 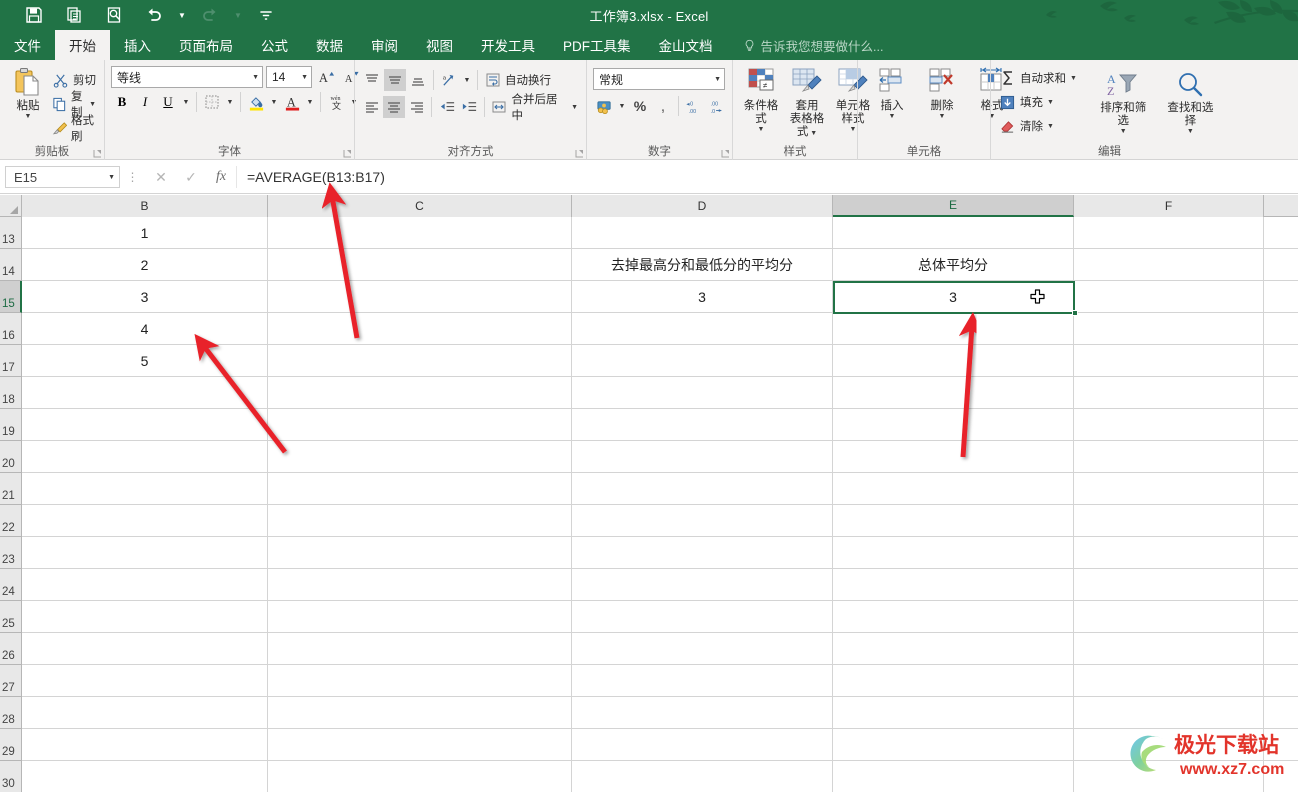 I want to click on tab-developer: 开发工具, so click(x=508, y=45).